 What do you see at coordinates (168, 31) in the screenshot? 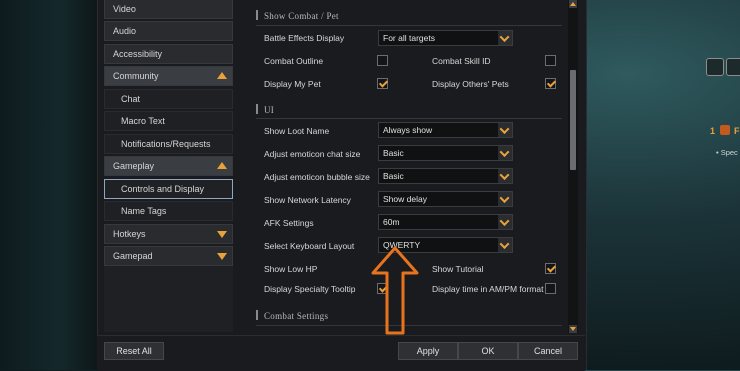
I see `sidebar-item-audio: Audio` at bounding box center [168, 31].